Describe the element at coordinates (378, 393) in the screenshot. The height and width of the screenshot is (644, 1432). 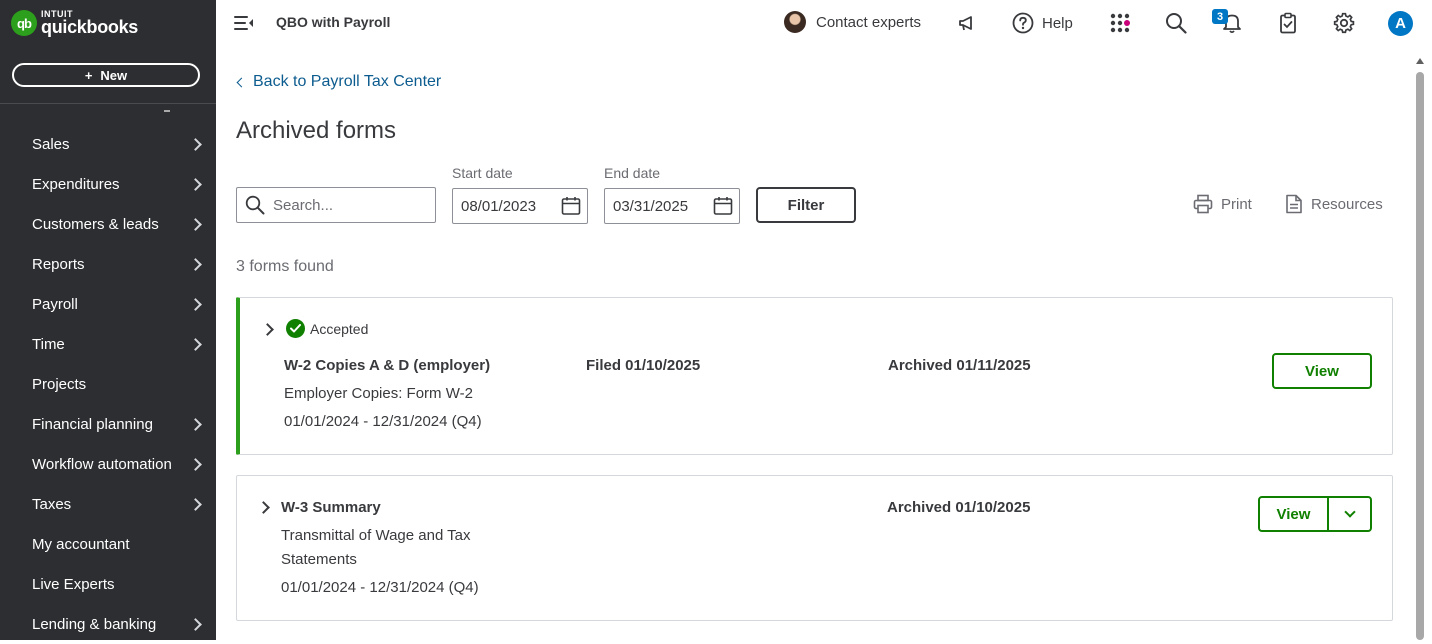
I see `form-description: Employer Copies: Form W-2` at that location.